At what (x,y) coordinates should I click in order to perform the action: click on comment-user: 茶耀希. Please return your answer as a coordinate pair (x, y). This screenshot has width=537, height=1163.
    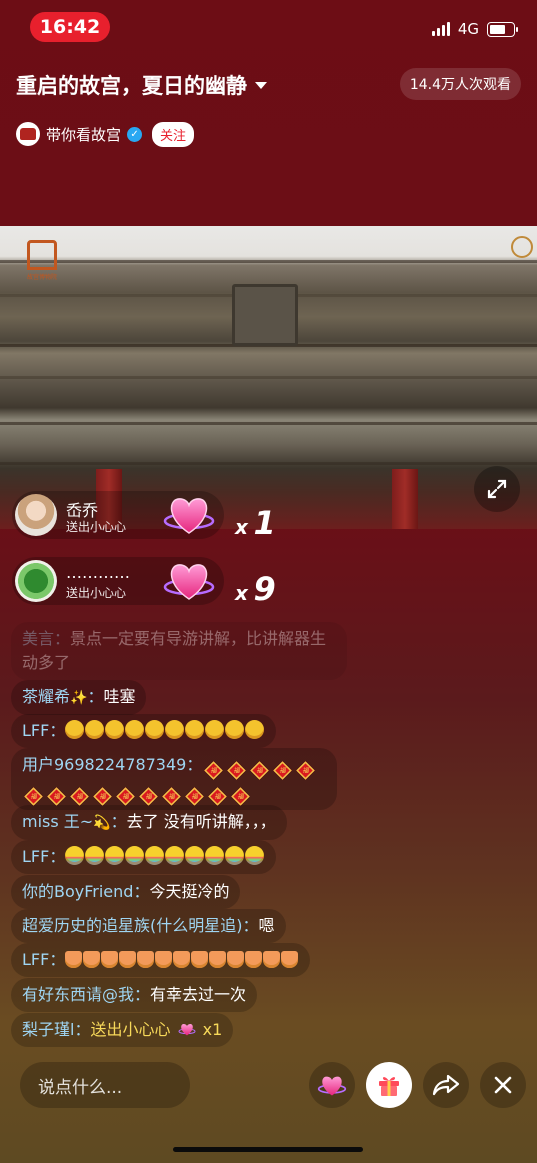
    Looking at the image, I should click on (46, 696).